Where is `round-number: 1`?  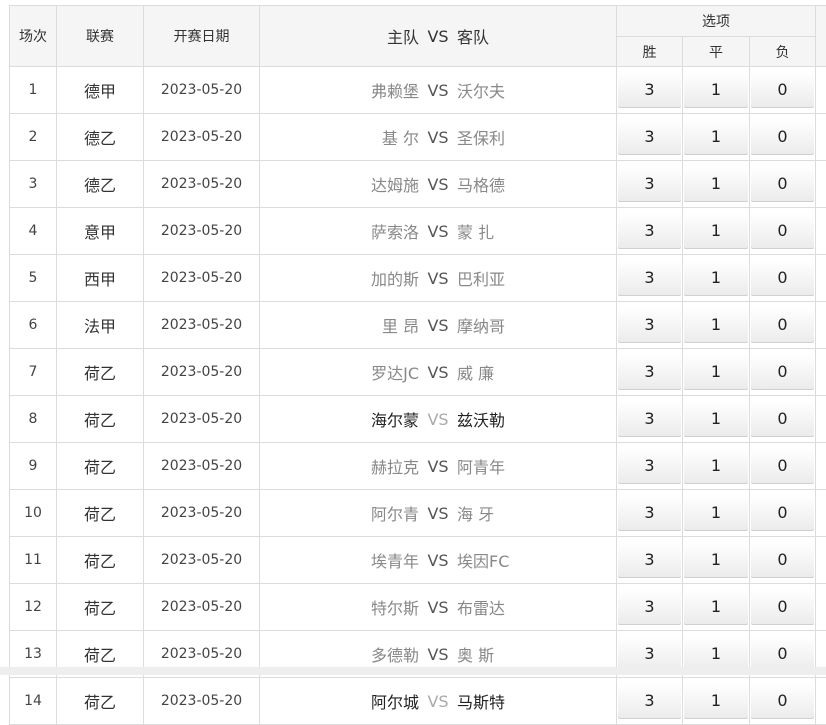
round-number: 1 is located at coordinates (33, 90).